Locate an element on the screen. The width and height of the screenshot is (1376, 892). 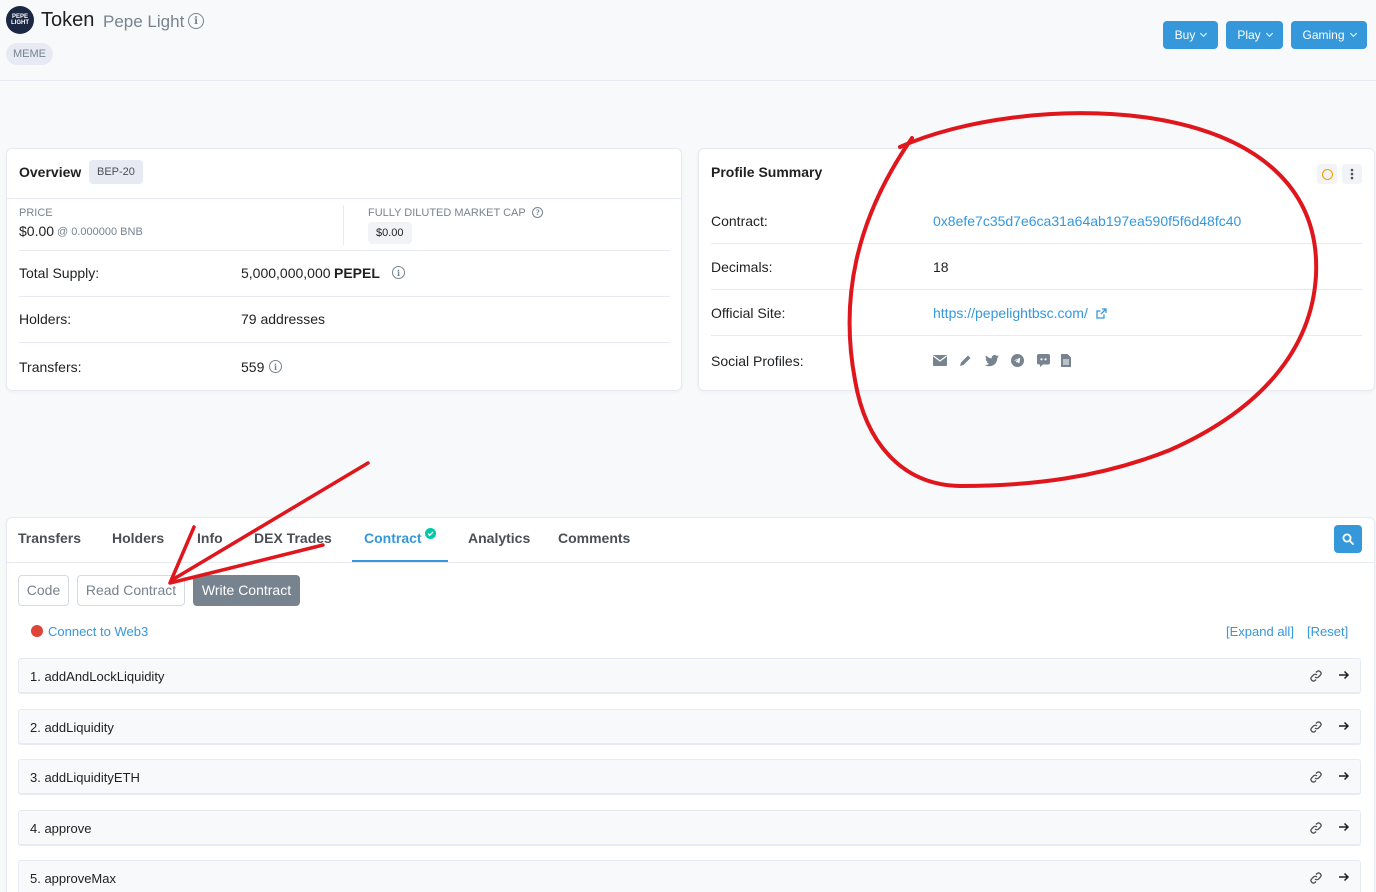
tab-holders: Holders is located at coordinates (138, 538).